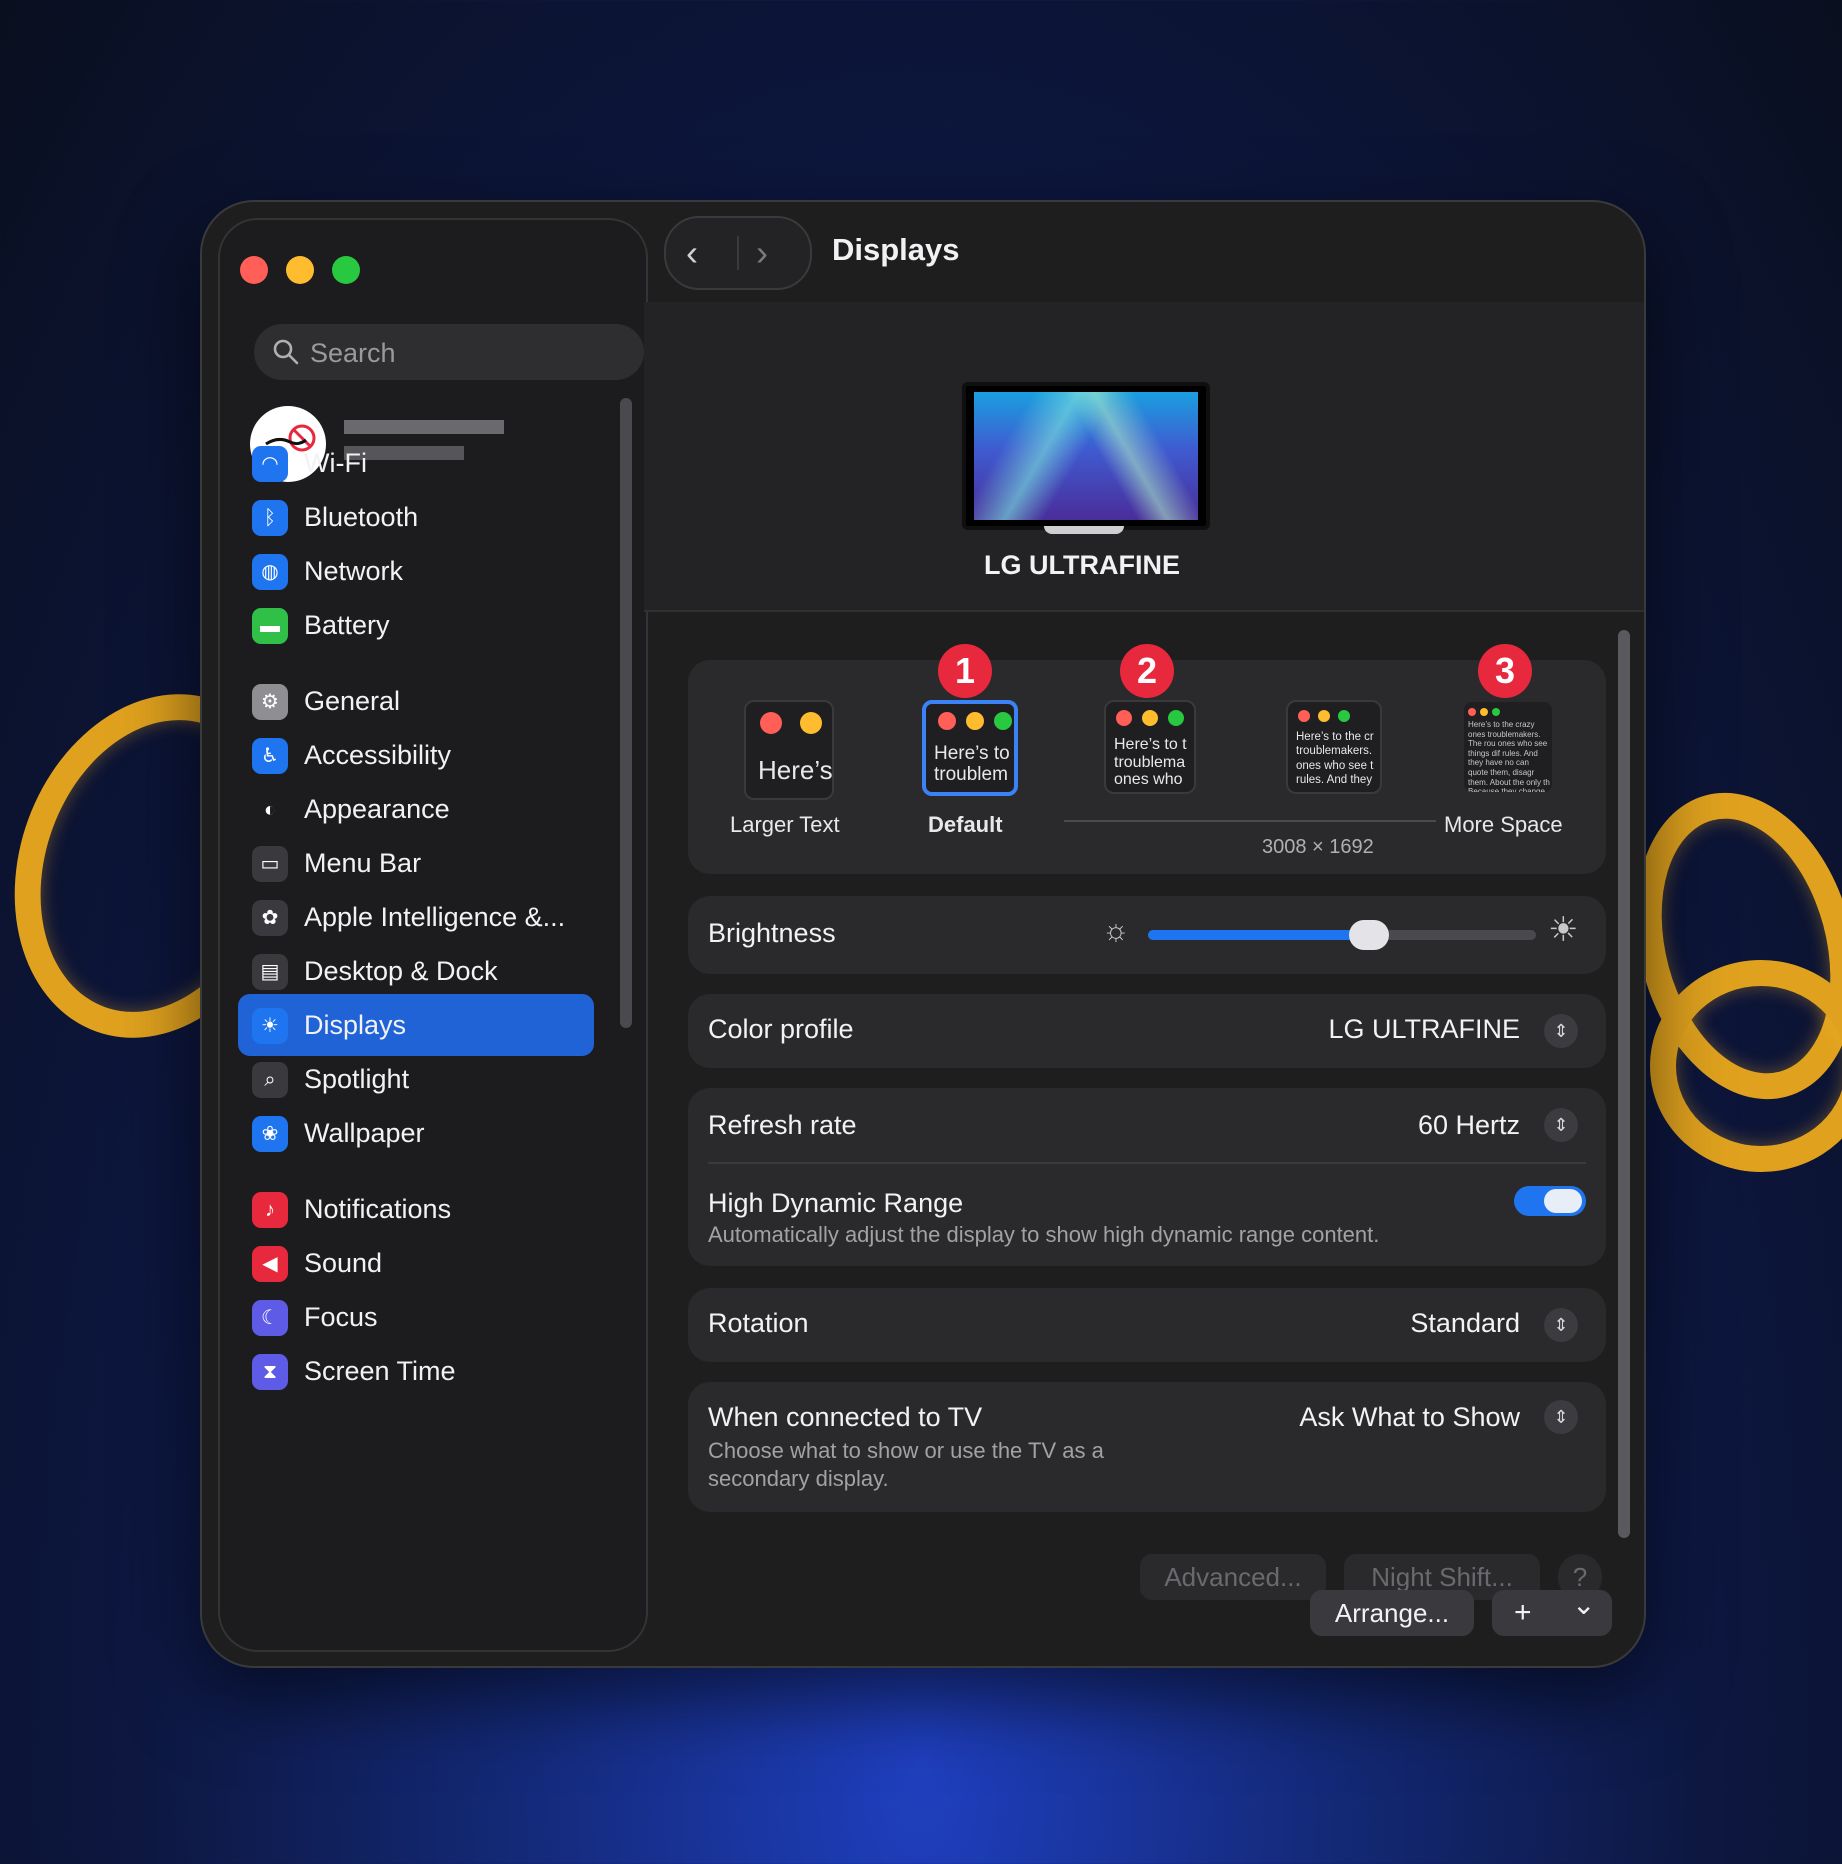  I want to click on display-preview: LG ULTRAFINE, so click(1144, 457).